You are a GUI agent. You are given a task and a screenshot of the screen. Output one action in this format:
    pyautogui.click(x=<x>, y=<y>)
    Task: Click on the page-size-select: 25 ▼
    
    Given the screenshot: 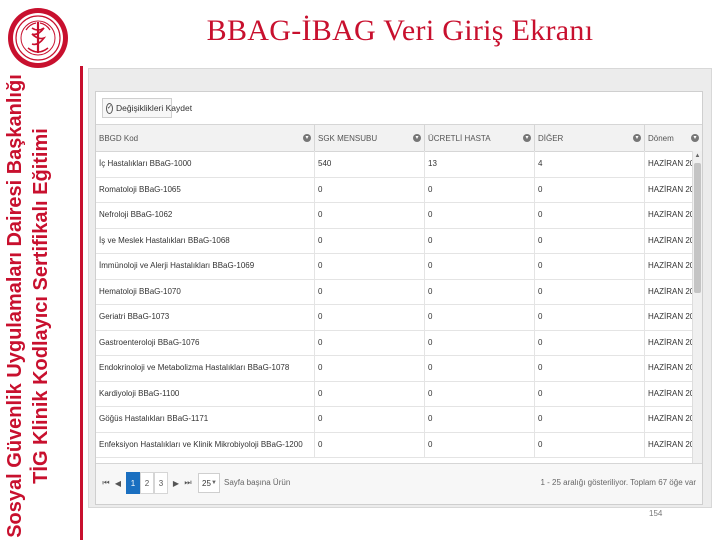 What is the action you would take?
    pyautogui.click(x=209, y=483)
    